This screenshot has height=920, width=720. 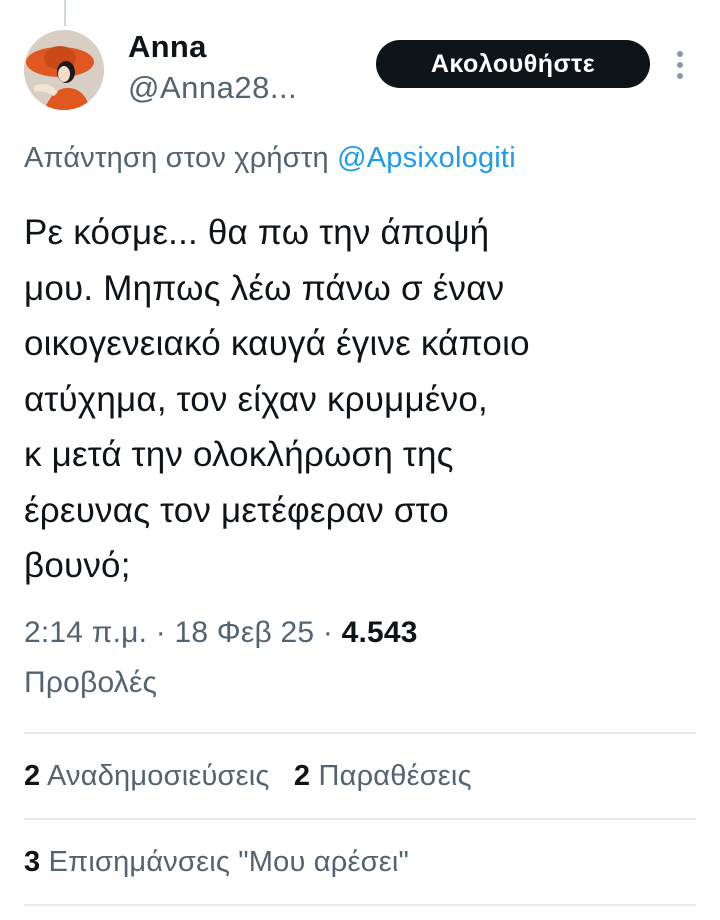 What do you see at coordinates (256, 399) in the screenshot?
I see `tweet-text-line: ατύχημα, τον είχαν κρυμμένο,` at bounding box center [256, 399].